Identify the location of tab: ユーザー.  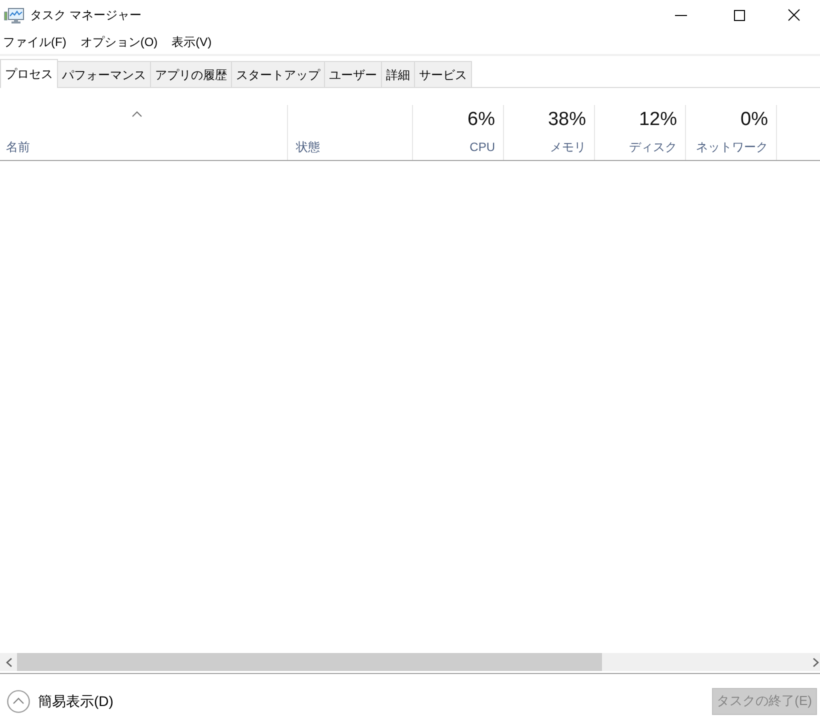
(353, 74).